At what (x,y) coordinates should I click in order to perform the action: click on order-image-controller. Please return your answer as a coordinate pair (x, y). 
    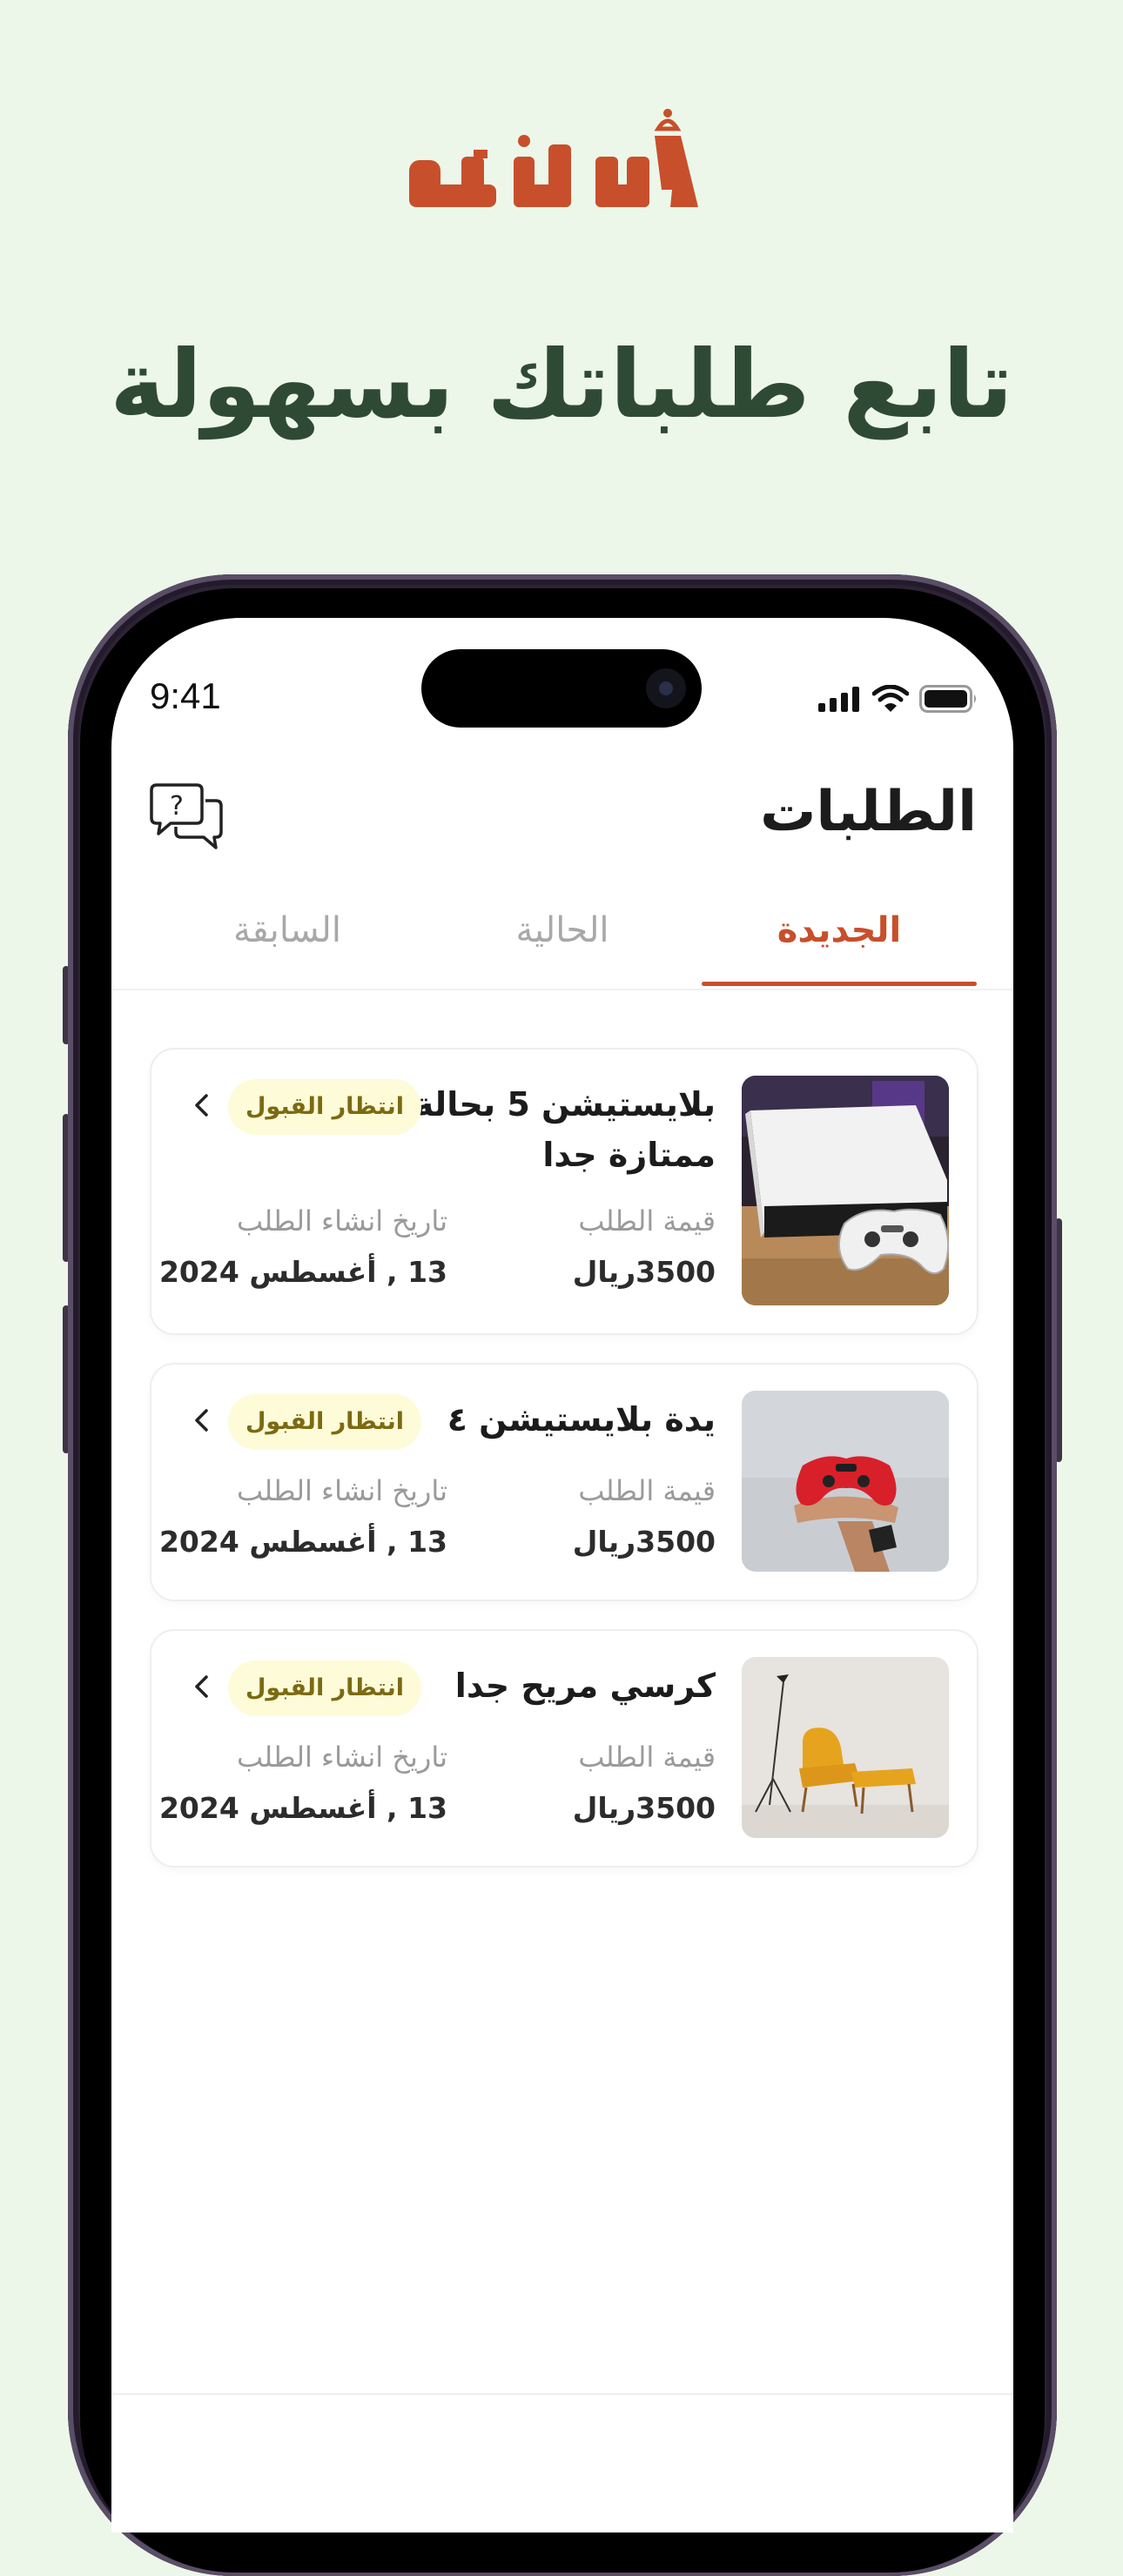
    Looking at the image, I should click on (846, 1481).